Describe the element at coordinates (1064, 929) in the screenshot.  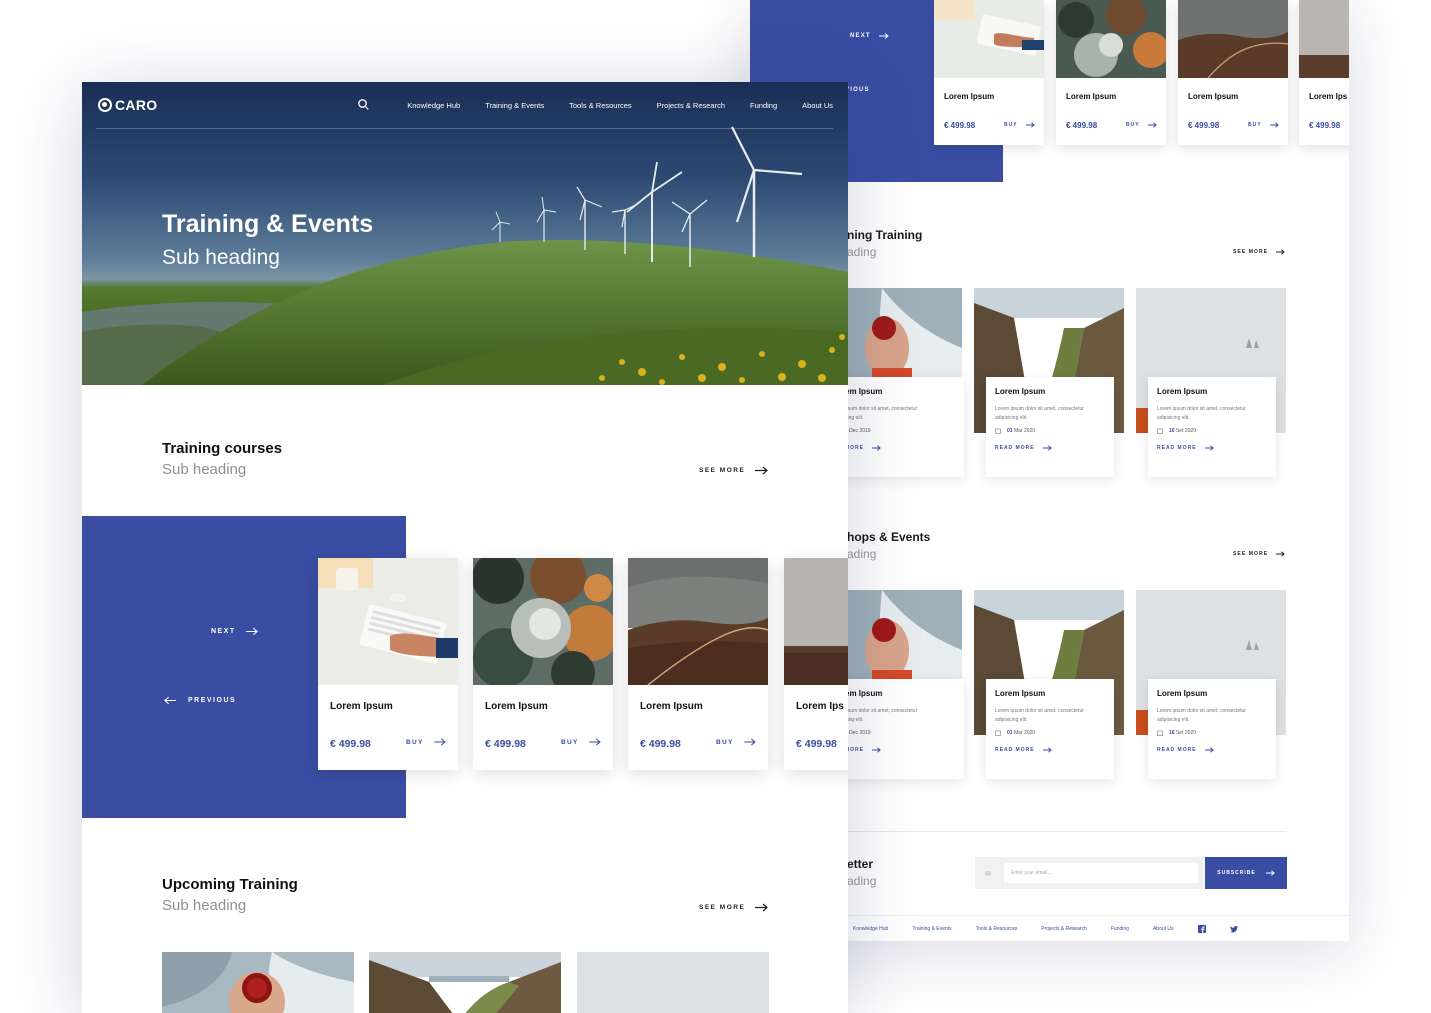
I see `footer-link: Projects & Research` at that location.